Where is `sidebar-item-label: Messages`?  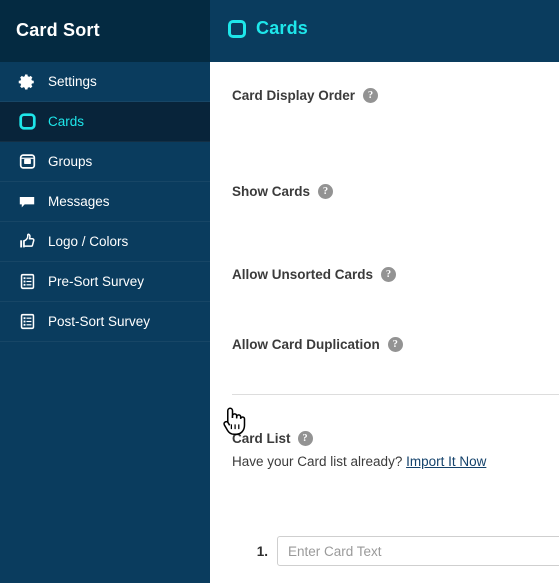 sidebar-item-label: Messages is located at coordinates (79, 201).